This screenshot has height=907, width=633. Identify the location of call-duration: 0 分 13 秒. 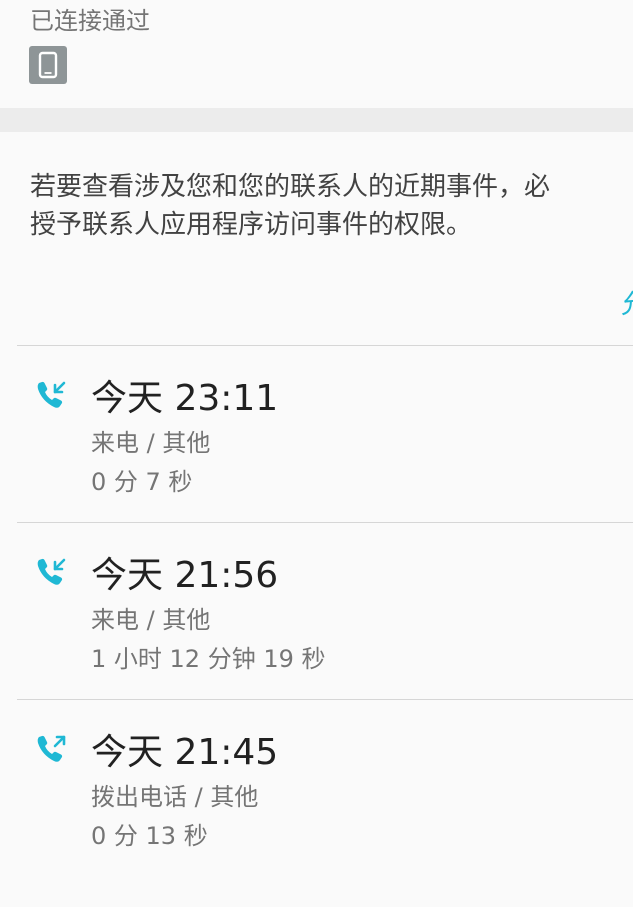
(149, 836).